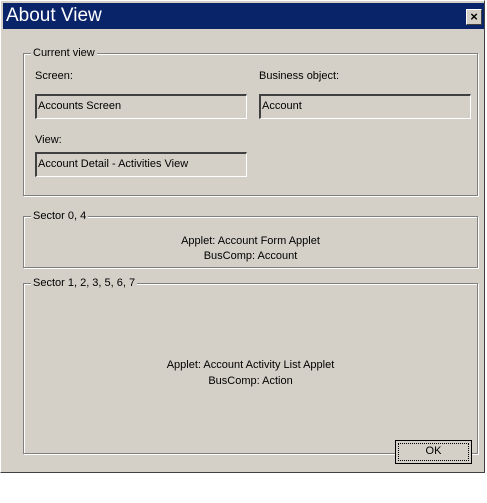  Describe the element at coordinates (250, 241) in the screenshot. I see `sector-0-4-applet: Applet: Account Form Applet` at that location.